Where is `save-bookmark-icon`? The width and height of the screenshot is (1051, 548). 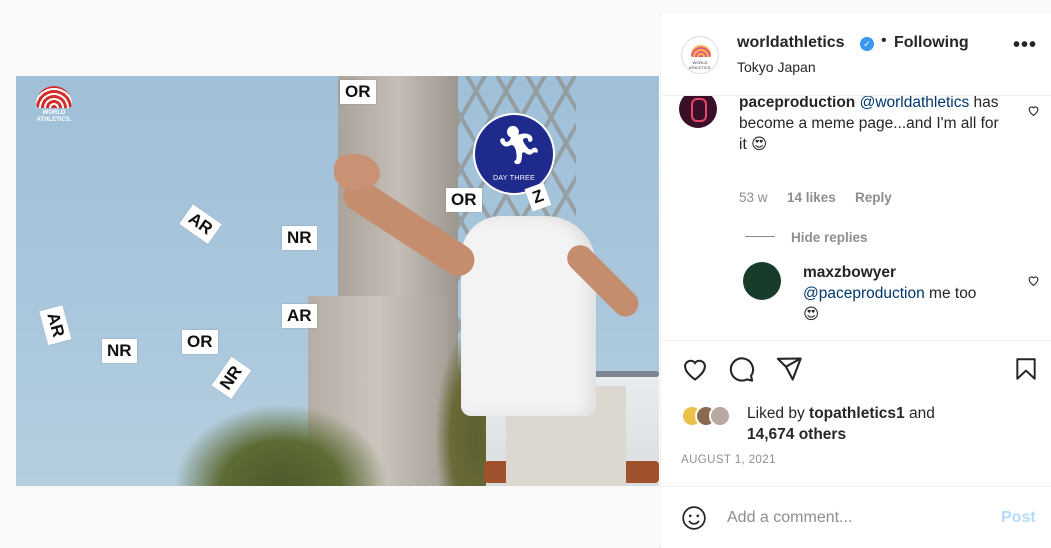
save-bookmark-icon is located at coordinates (1026, 371).